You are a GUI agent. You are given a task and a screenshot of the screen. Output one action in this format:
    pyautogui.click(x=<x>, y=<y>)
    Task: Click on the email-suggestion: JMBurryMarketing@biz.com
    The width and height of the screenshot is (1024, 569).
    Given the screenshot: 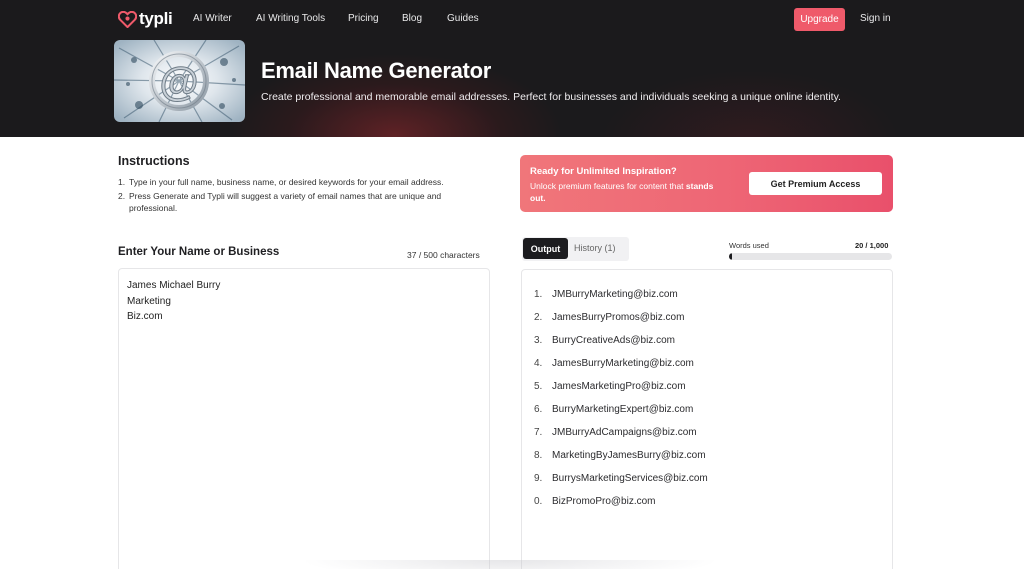 What is the action you would take?
    pyautogui.click(x=615, y=294)
    